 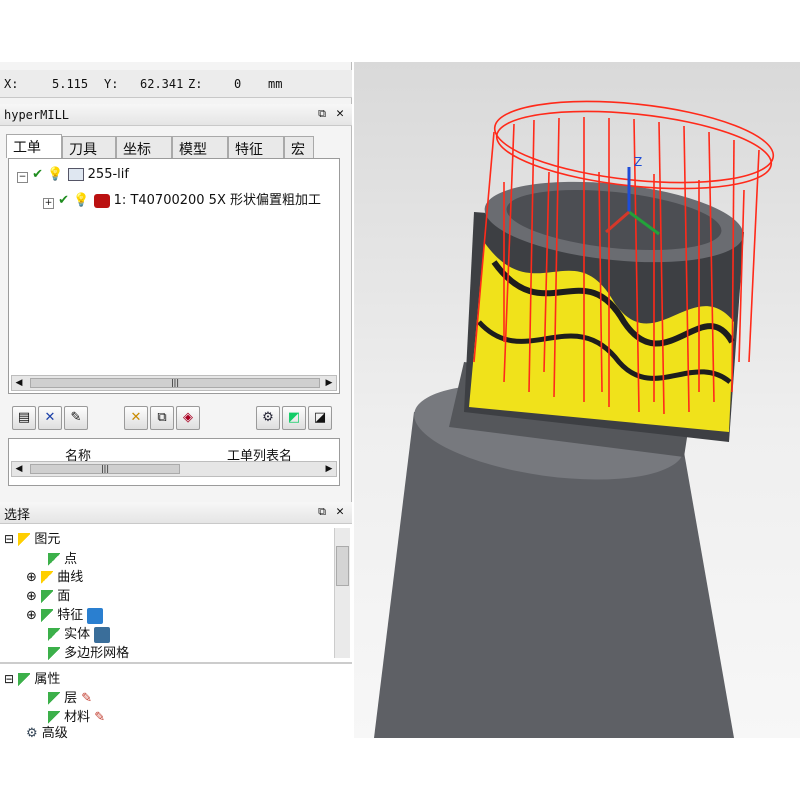 I want to click on list-hscrollbar: ◀ ||| ▶, so click(x=174, y=469).